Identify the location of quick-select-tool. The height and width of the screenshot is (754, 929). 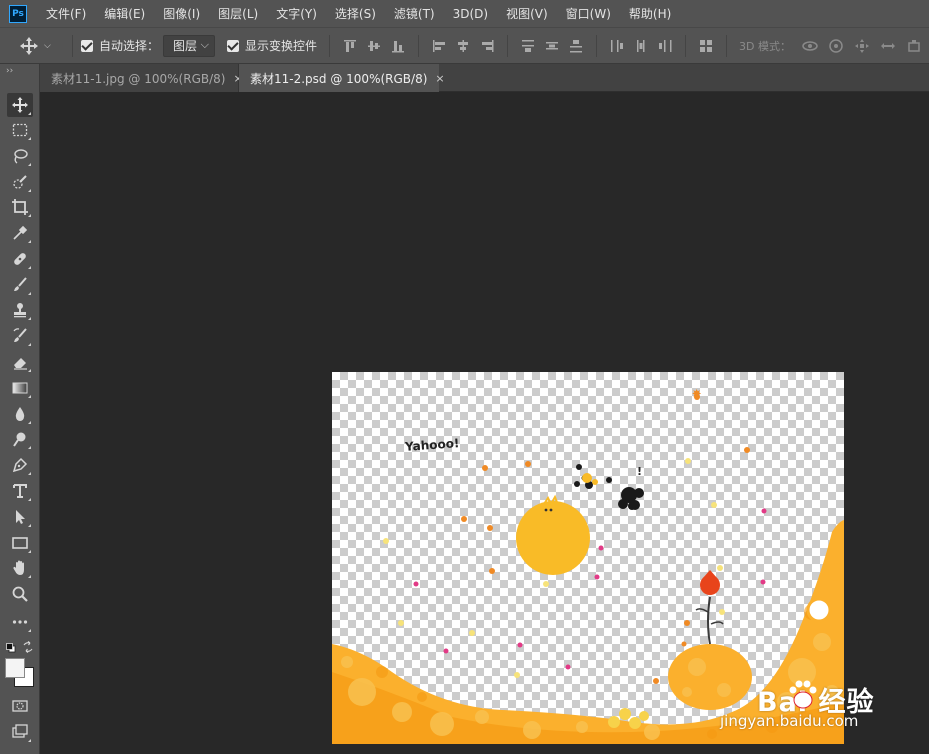
(20, 182).